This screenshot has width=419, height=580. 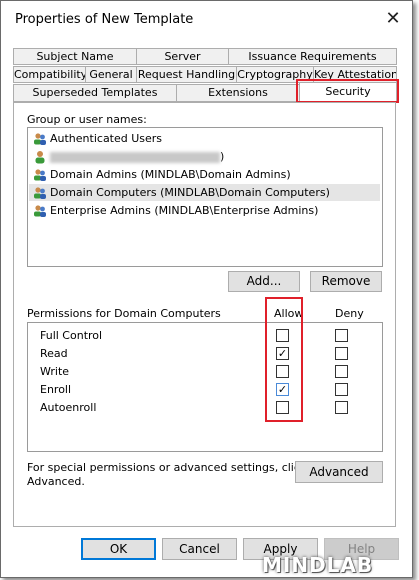 I want to click on dialog-title: Properties of New Template, so click(x=104, y=19).